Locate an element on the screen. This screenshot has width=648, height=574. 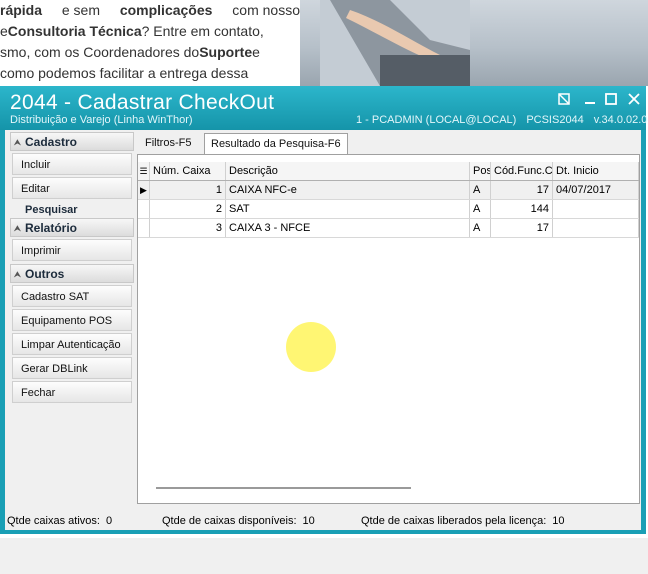
grid-menu-icon: ☰ is located at coordinates (144, 171).